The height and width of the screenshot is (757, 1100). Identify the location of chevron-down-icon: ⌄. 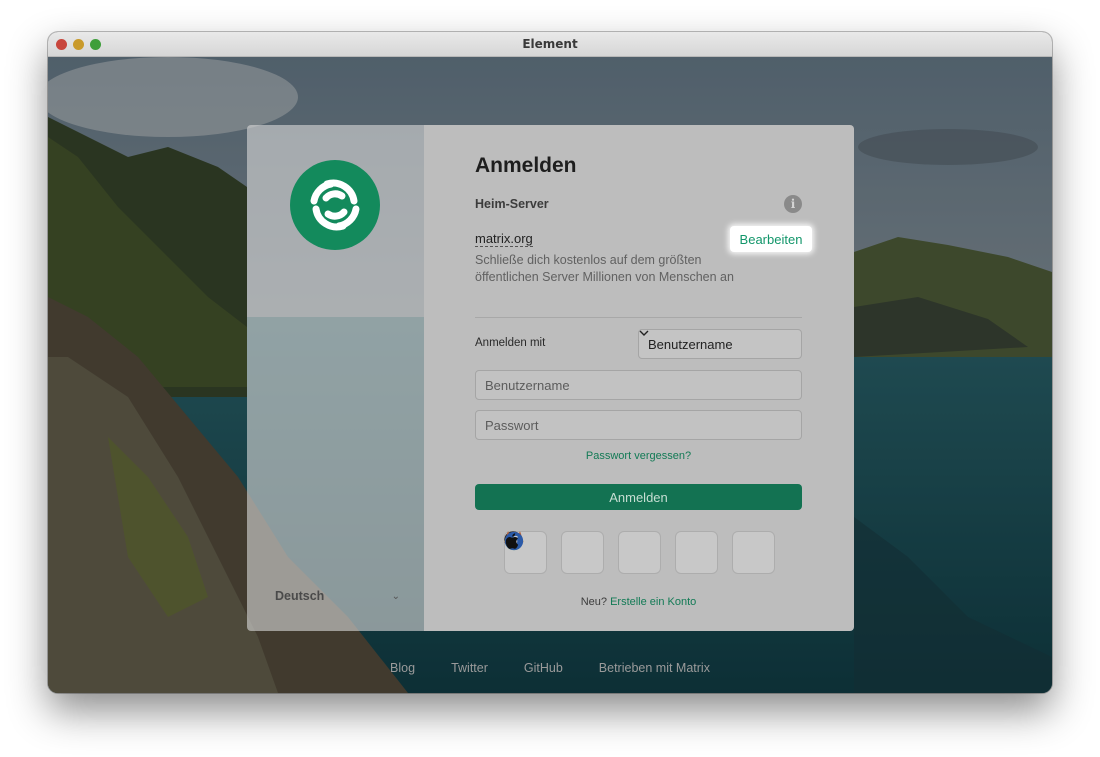
(395, 596).